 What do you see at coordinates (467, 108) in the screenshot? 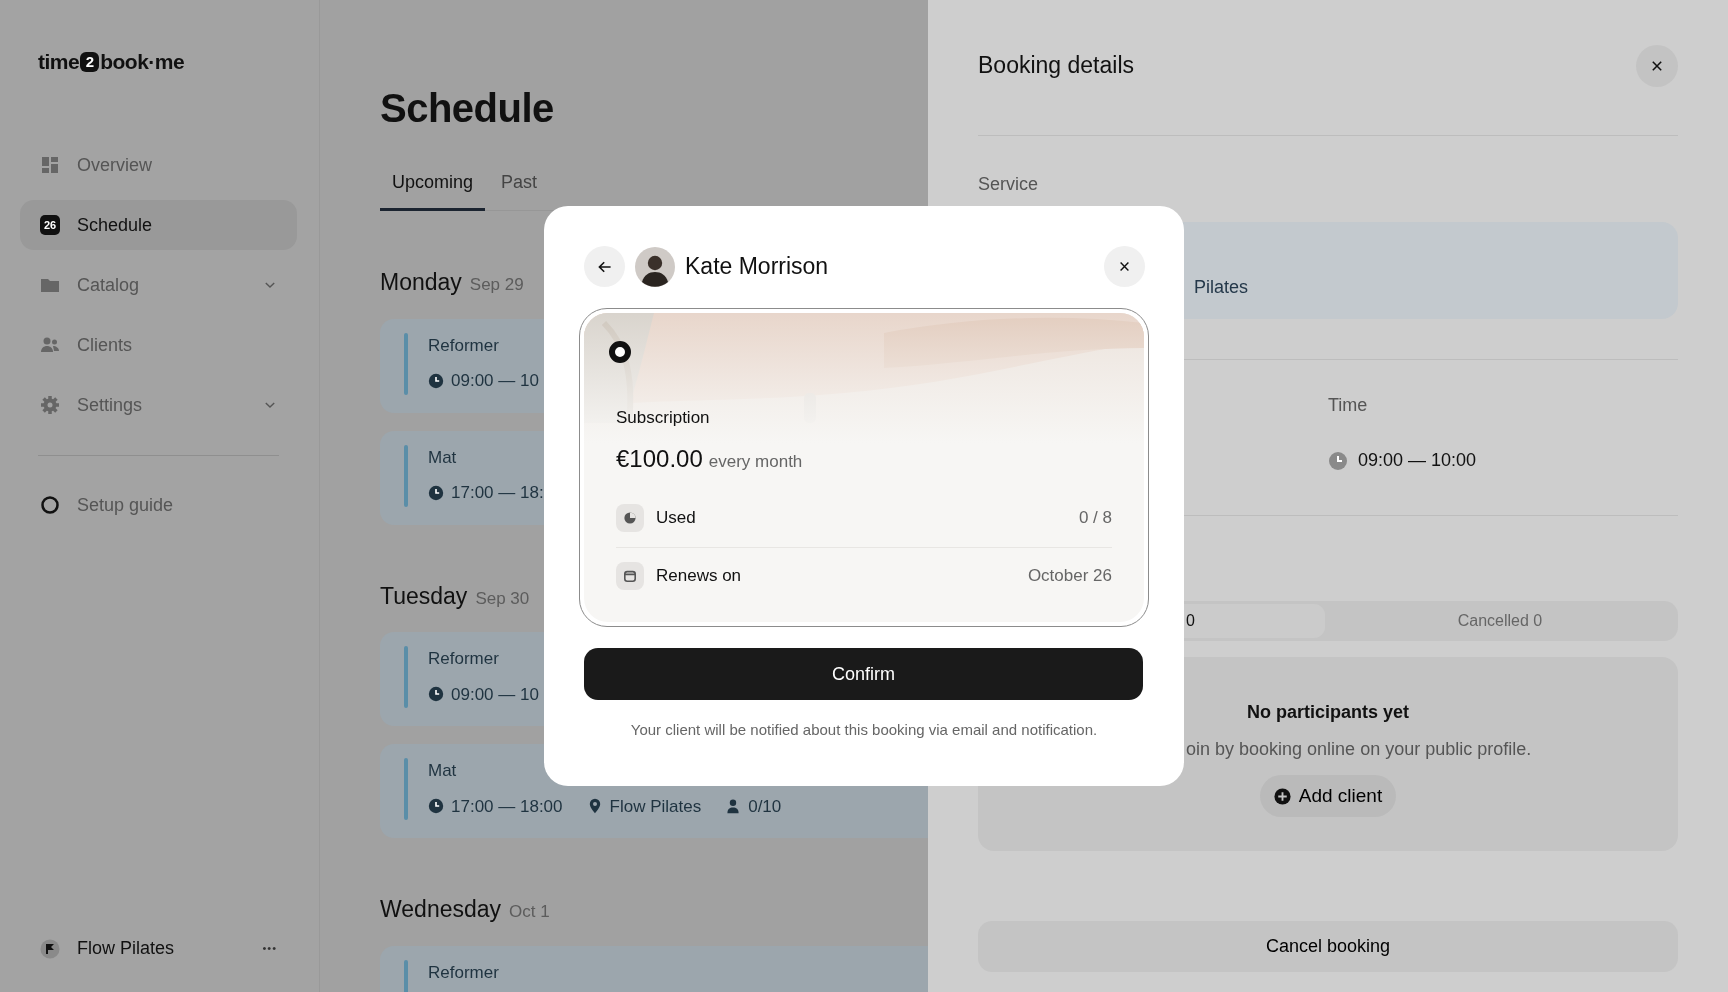
I see `page-title: Schedule` at bounding box center [467, 108].